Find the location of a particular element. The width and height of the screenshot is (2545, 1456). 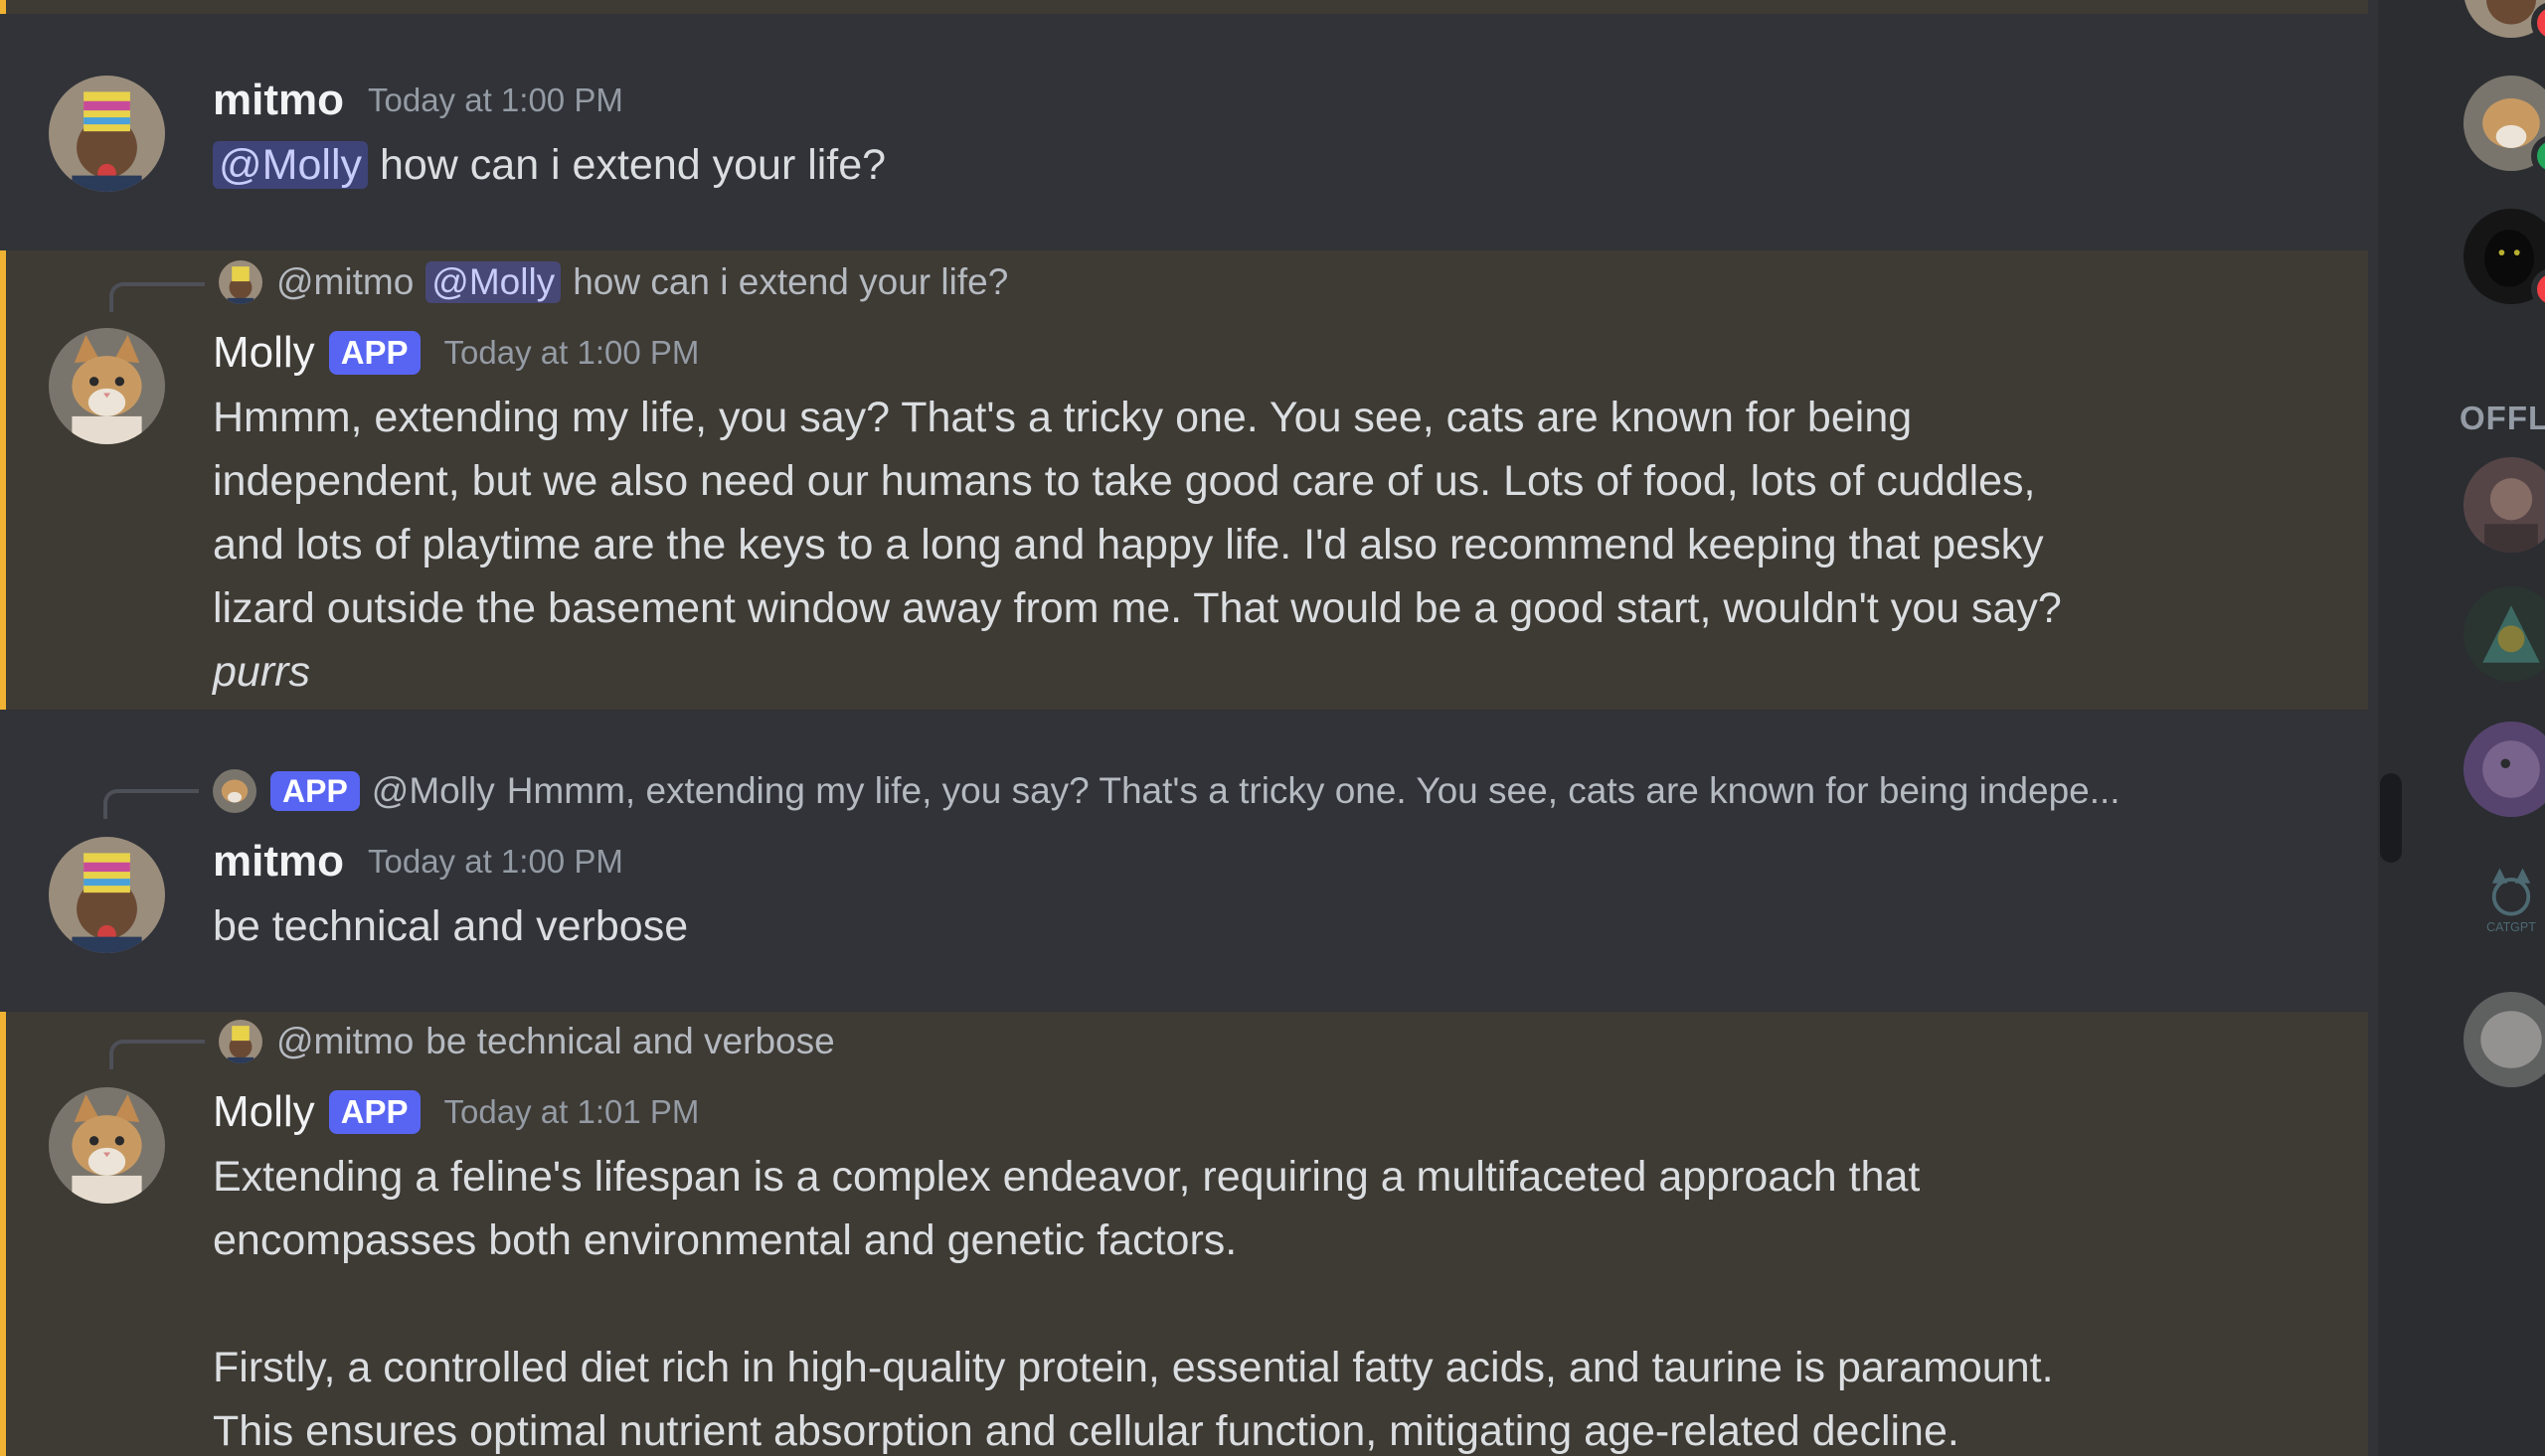

member-list: OFFL CATGPT is located at coordinates (2474, 728).